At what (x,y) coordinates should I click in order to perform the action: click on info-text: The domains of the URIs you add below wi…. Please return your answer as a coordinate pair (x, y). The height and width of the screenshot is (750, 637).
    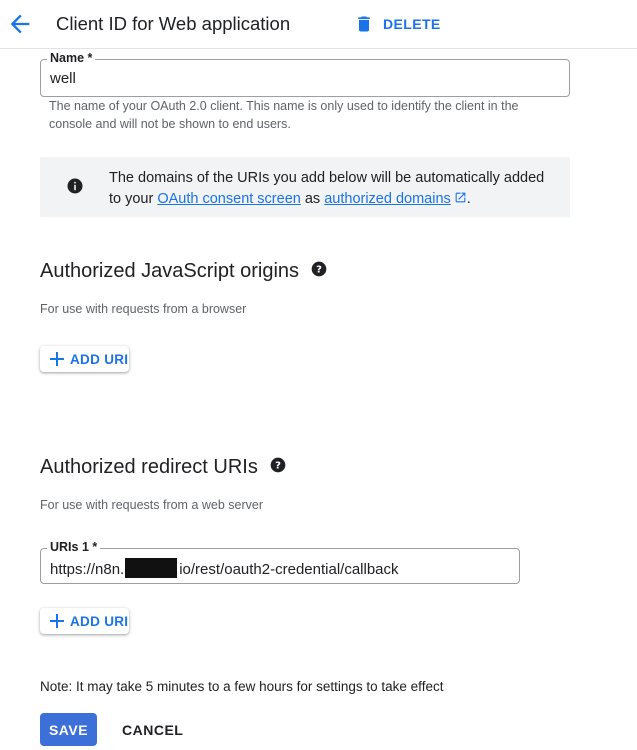
    Looking at the image, I should click on (329, 189).